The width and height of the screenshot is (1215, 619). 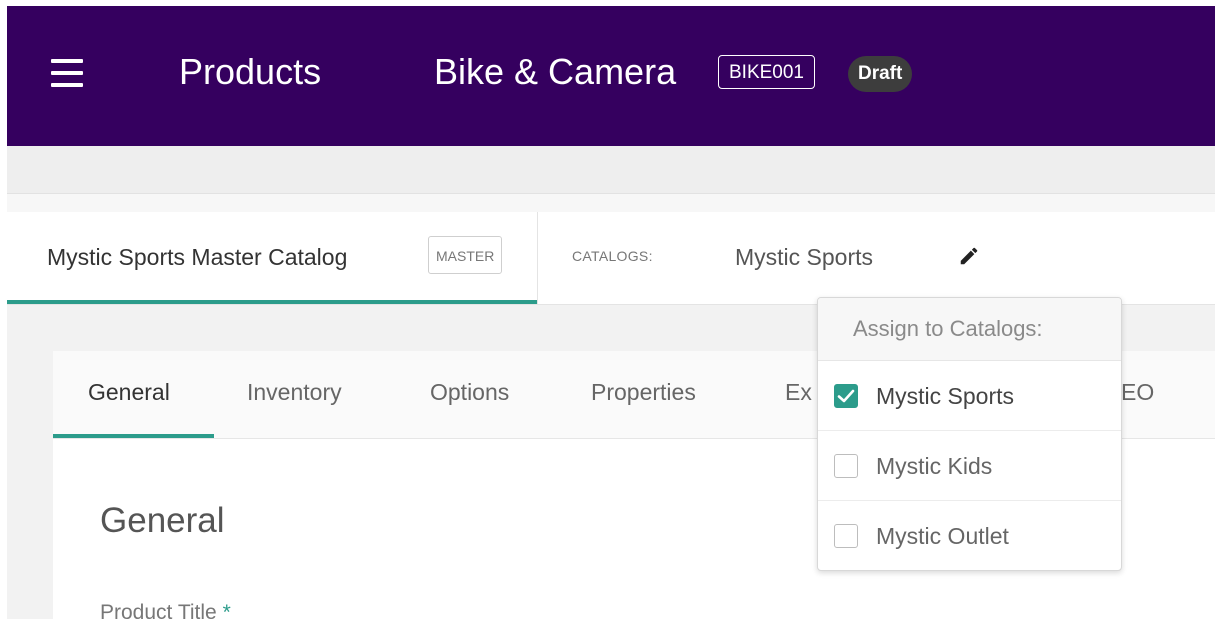 What do you see at coordinates (945, 396) in the screenshot?
I see `catalog-option-label: Mystic Sports` at bounding box center [945, 396].